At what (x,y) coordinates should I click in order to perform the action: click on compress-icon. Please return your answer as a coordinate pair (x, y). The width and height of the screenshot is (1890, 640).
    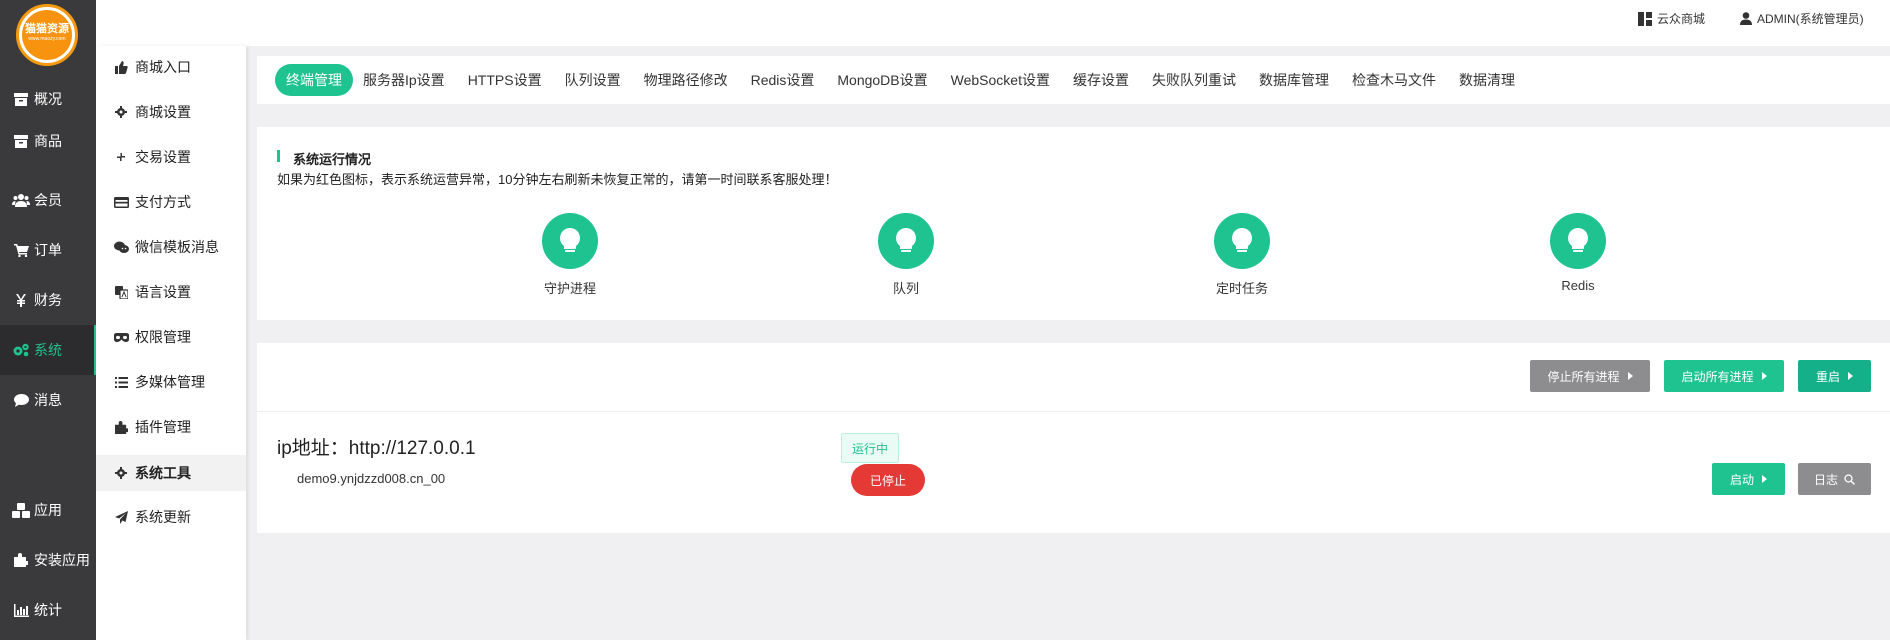
    Looking at the image, I should click on (121, 157).